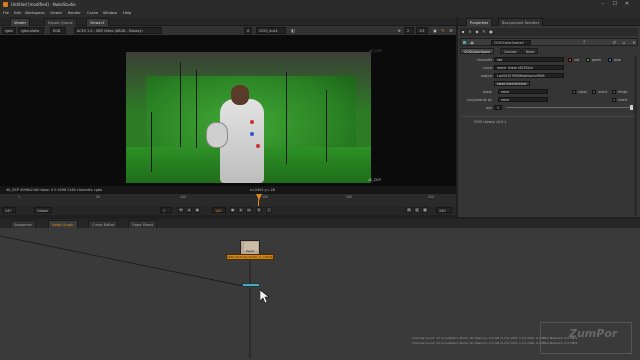  What do you see at coordinates (265, 297) in the screenshot?
I see `mouse-cursor-icon` at bounding box center [265, 297].